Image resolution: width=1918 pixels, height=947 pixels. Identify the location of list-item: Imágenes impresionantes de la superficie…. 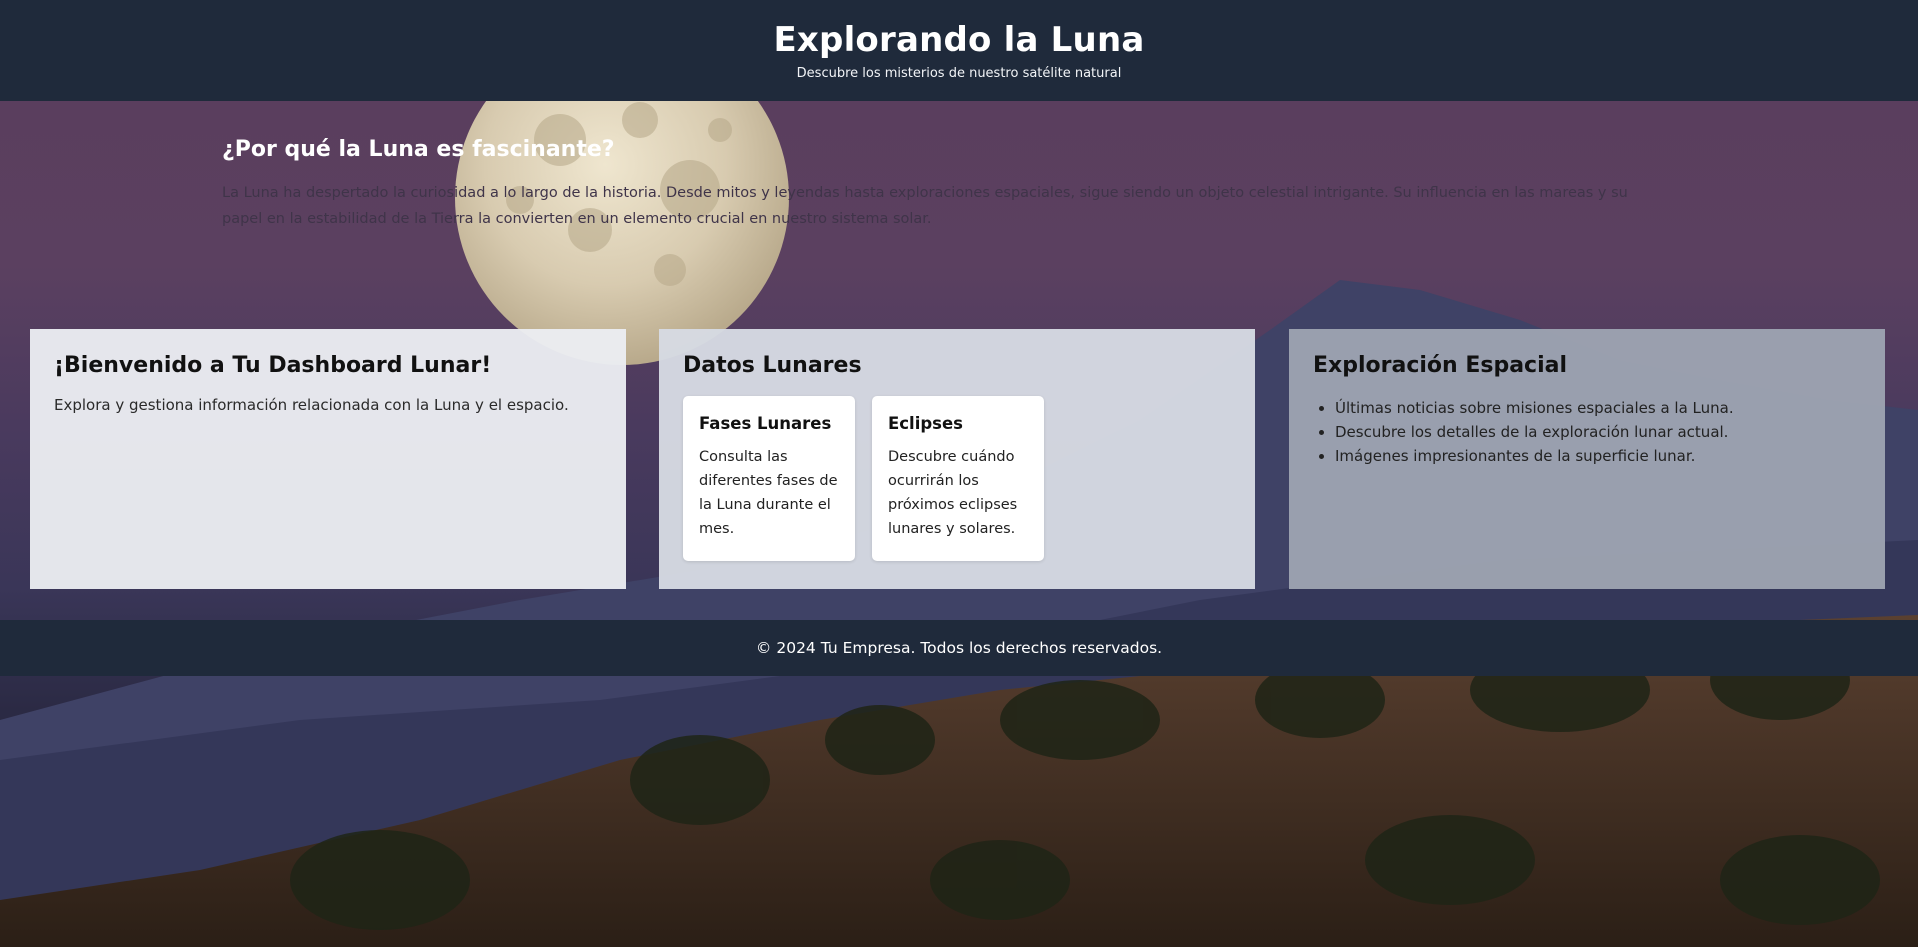
(1598, 456).